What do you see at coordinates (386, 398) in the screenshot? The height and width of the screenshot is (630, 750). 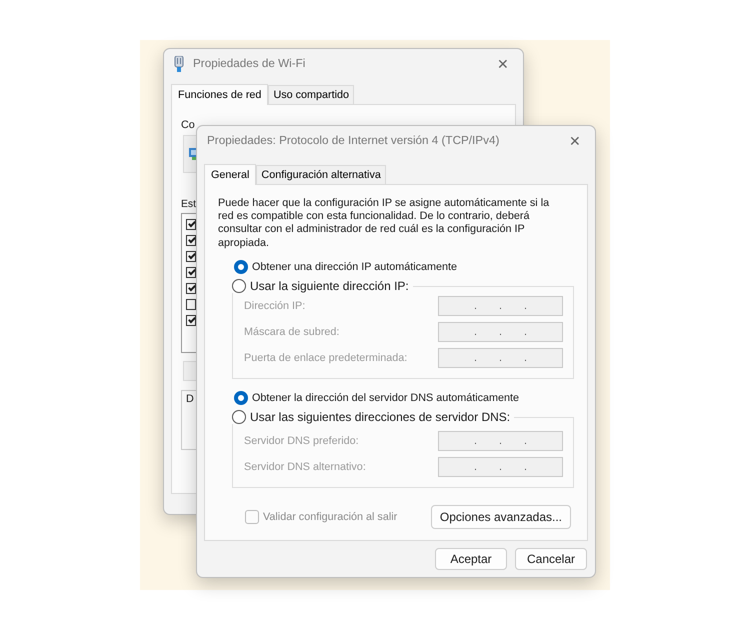 I see `radio-label: Obtener la dirección del servidor DNS automáticamente` at bounding box center [386, 398].